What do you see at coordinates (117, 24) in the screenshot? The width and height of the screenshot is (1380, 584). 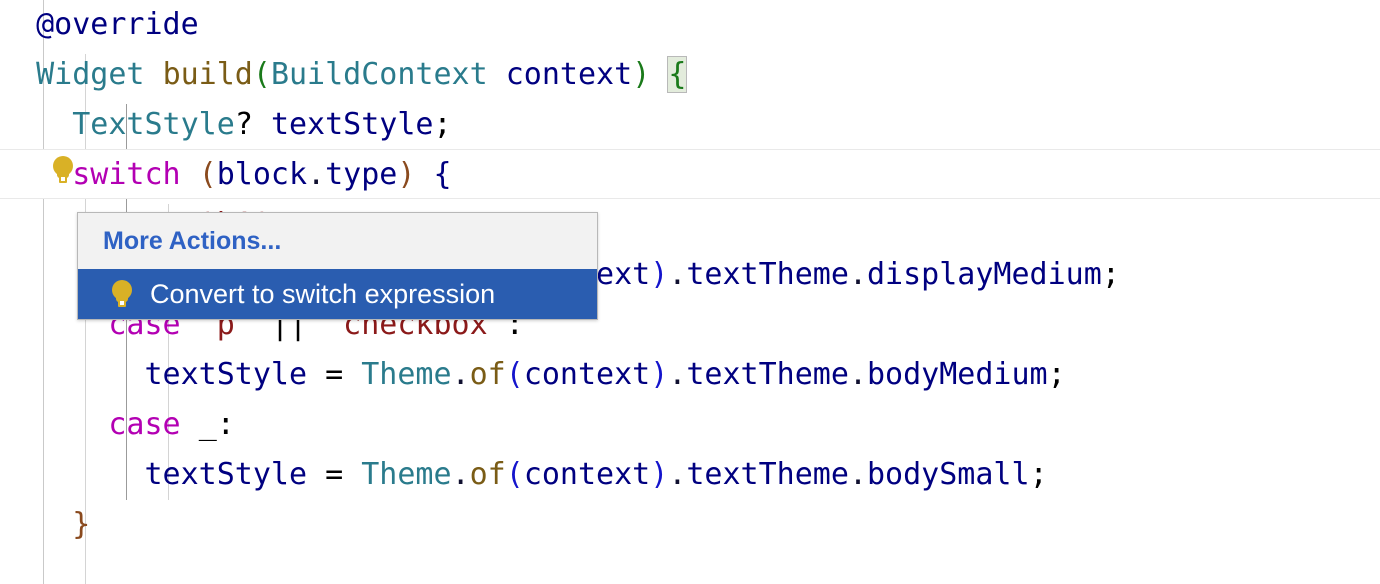 I see `token-annotation: @override` at bounding box center [117, 24].